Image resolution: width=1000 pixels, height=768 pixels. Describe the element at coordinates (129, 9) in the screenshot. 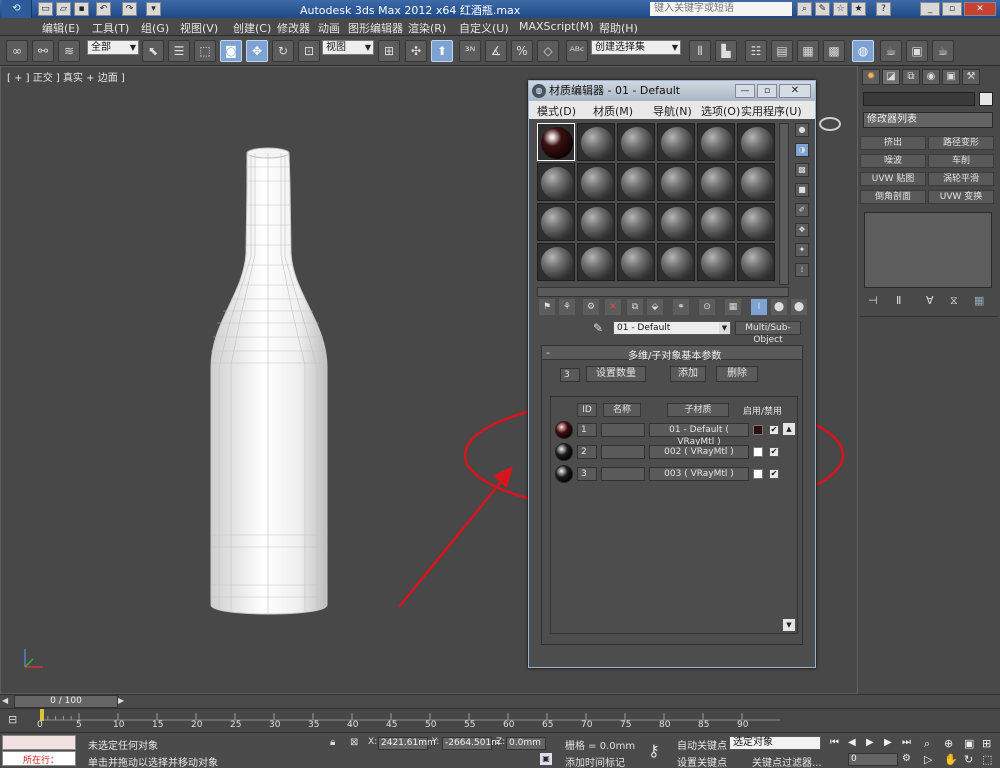

I see `redo-icon: ↷` at that location.